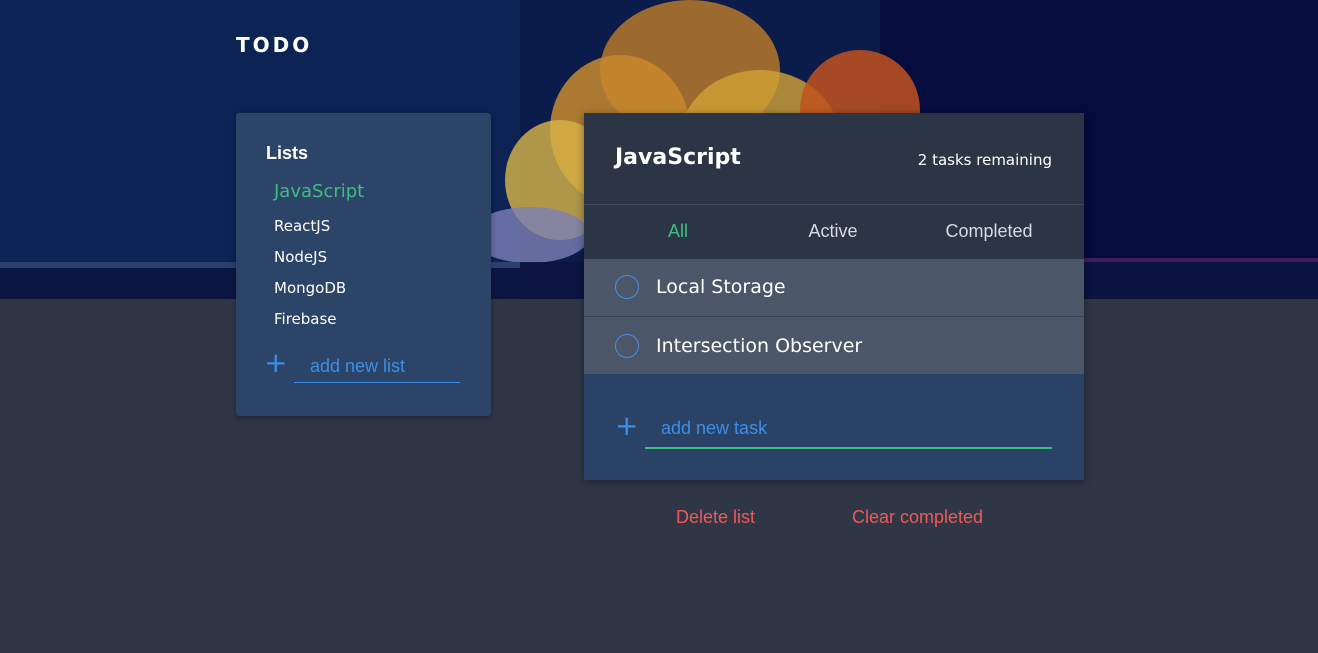 The height and width of the screenshot is (653, 1318). I want to click on add-task-input, so click(848, 429).